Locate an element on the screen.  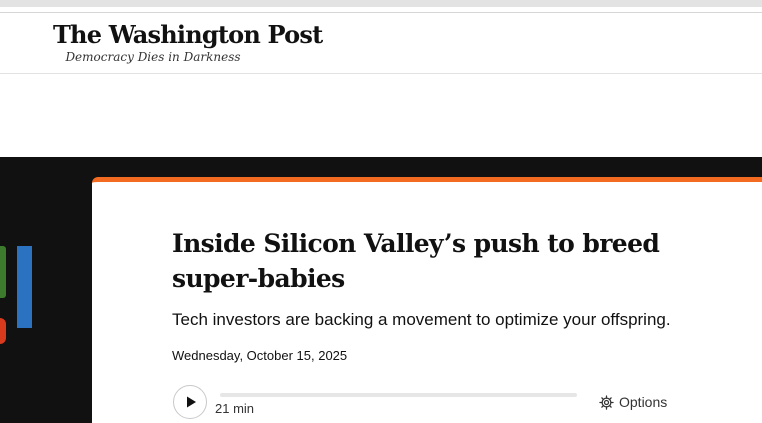
audio-options-label: Options is located at coordinates (643, 402).